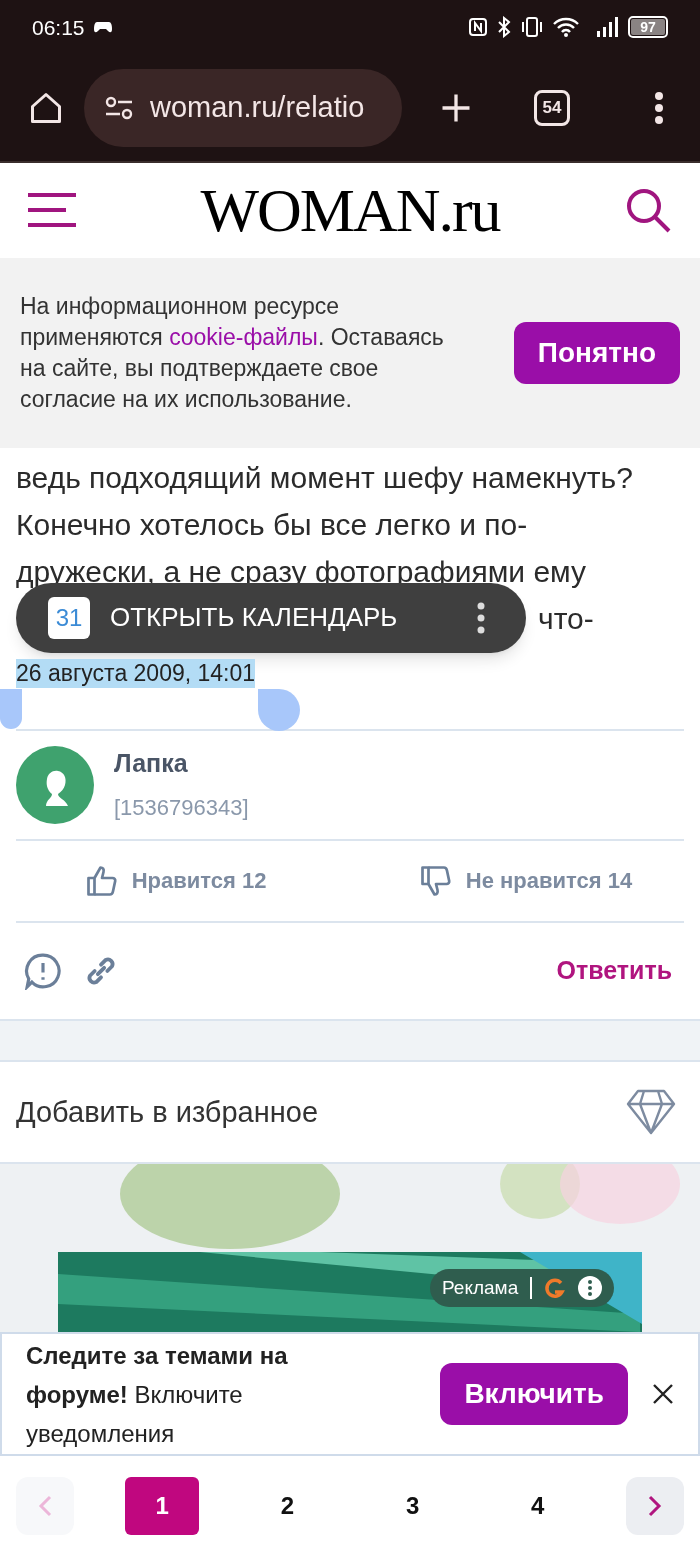 The image size is (700, 1556). Describe the element at coordinates (167, 1112) in the screenshot. I see `add-to-favorites-label: Добавить в избранное` at that location.